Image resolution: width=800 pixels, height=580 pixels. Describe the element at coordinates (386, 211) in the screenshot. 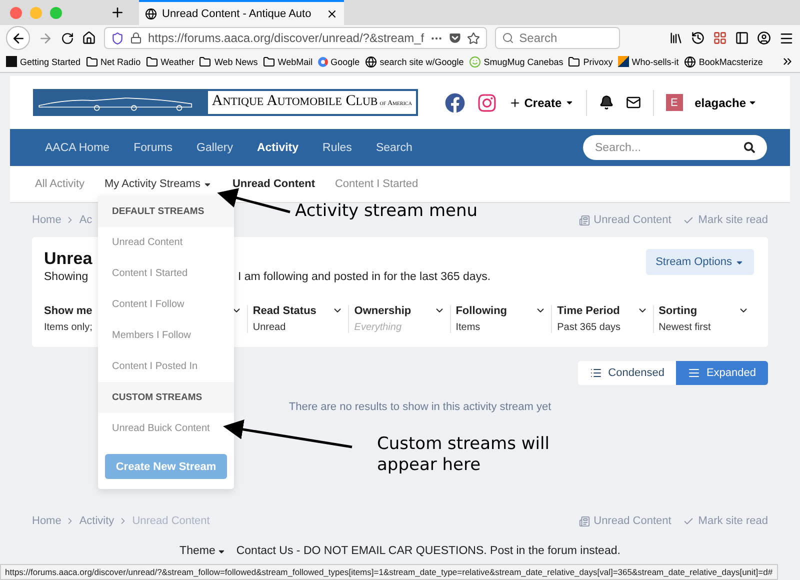

I see `annotation-text: Activity stream menu` at that location.